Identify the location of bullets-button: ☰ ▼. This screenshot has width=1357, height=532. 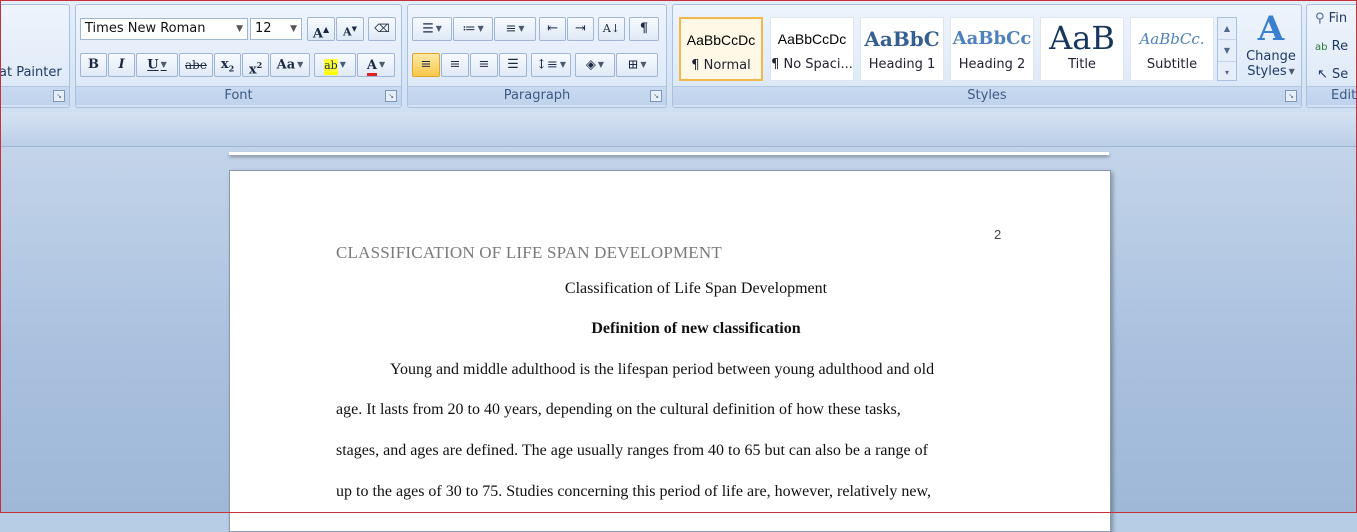
(432, 29).